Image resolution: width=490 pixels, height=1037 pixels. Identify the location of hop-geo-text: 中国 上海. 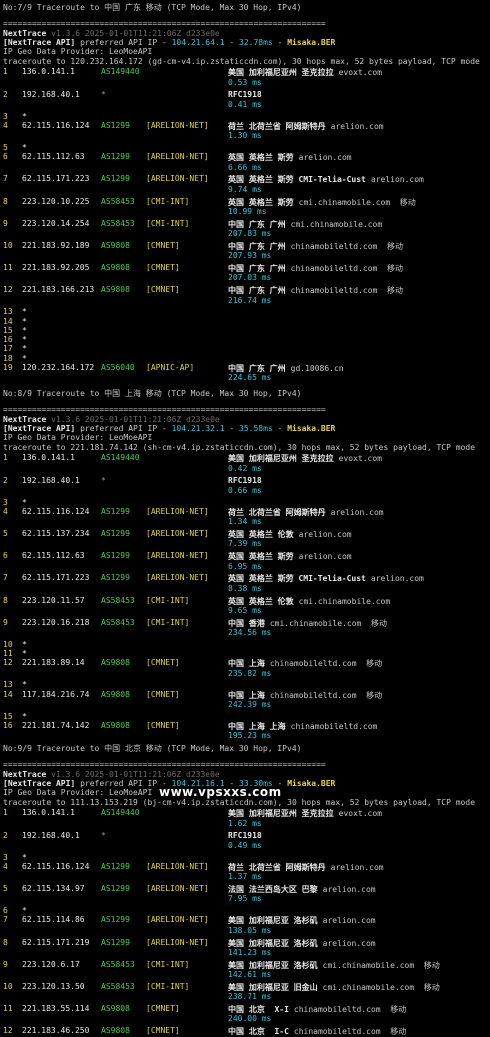
(246, 695).